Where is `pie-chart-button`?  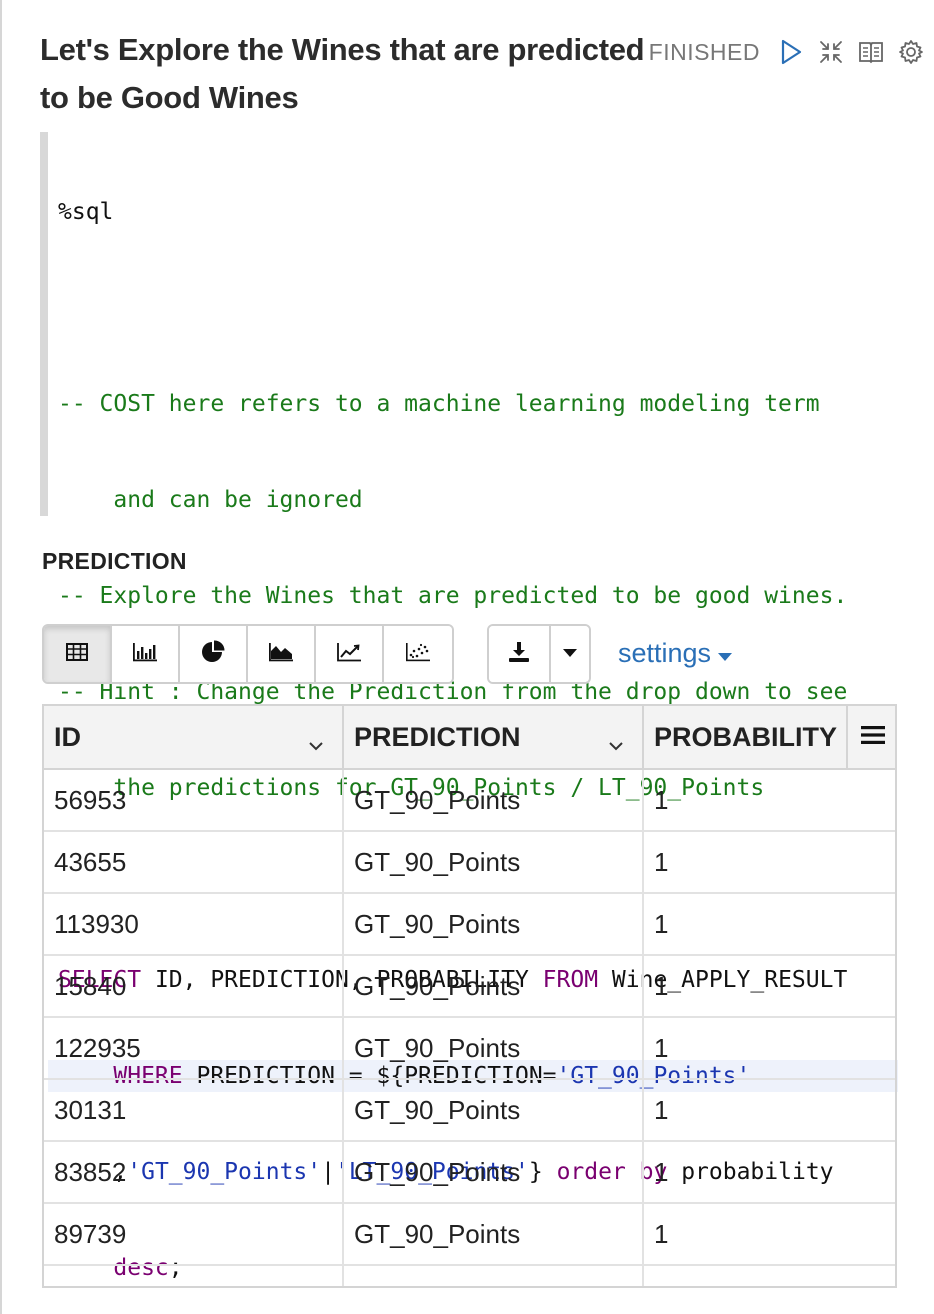
pie-chart-button is located at coordinates (214, 654).